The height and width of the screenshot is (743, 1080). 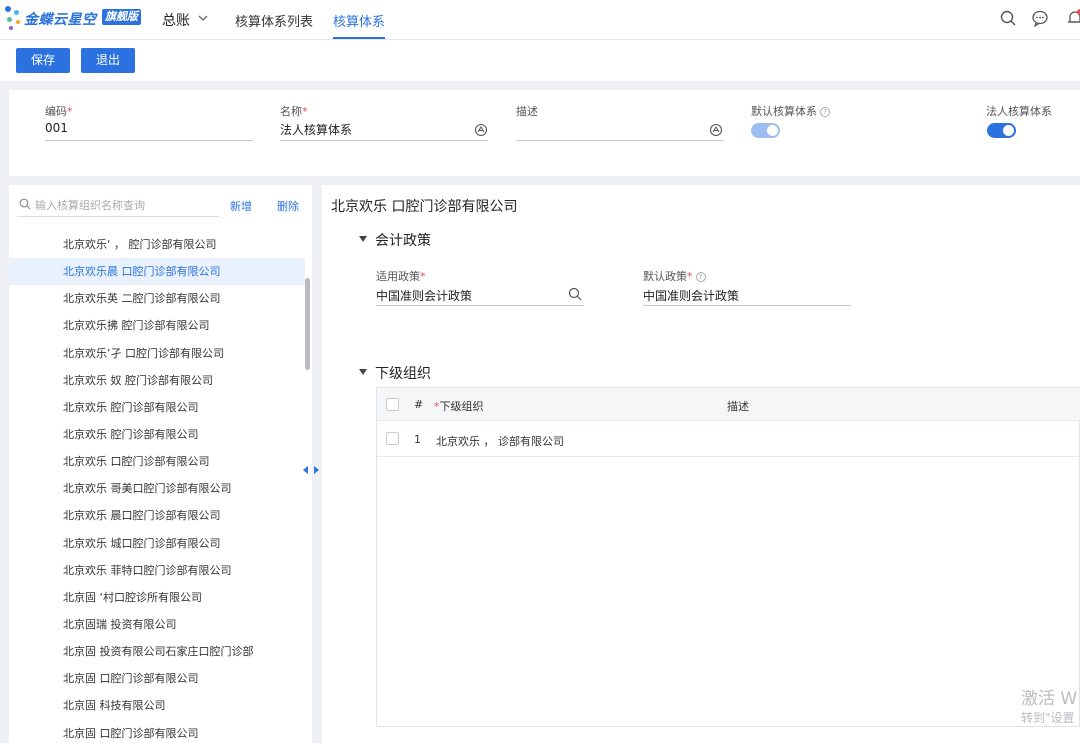 I want to click on list-item: 北京固 投资有限公司石家庄口腔门诊部, so click(x=157, y=651).